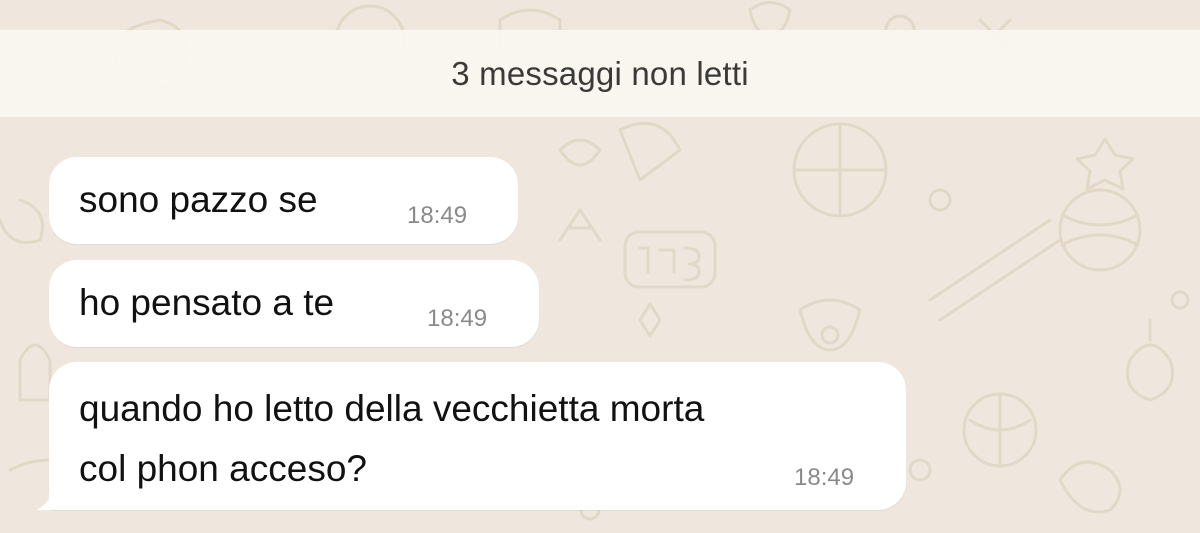 This screenshot has width=1200, height=533. I want to click on unread-messages-label: 3 messaggi non letti, so click(600, 73).